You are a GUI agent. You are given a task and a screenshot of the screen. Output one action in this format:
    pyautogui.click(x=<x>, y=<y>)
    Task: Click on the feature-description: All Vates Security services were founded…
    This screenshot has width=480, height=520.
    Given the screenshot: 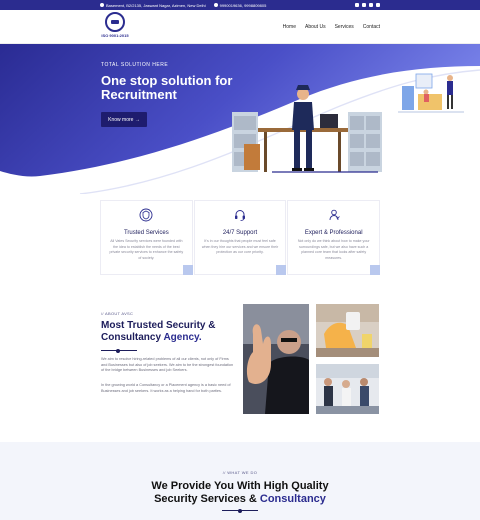 What is the action you would take?
    pyautogui.click(x=146, y=249)
    